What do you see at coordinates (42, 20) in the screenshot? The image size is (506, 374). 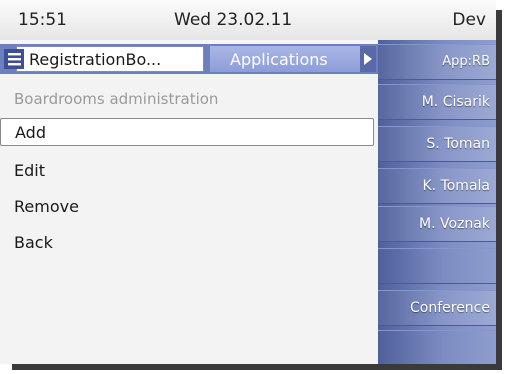 I see `clock-time: 15:51` at bounding box center [42, 20].